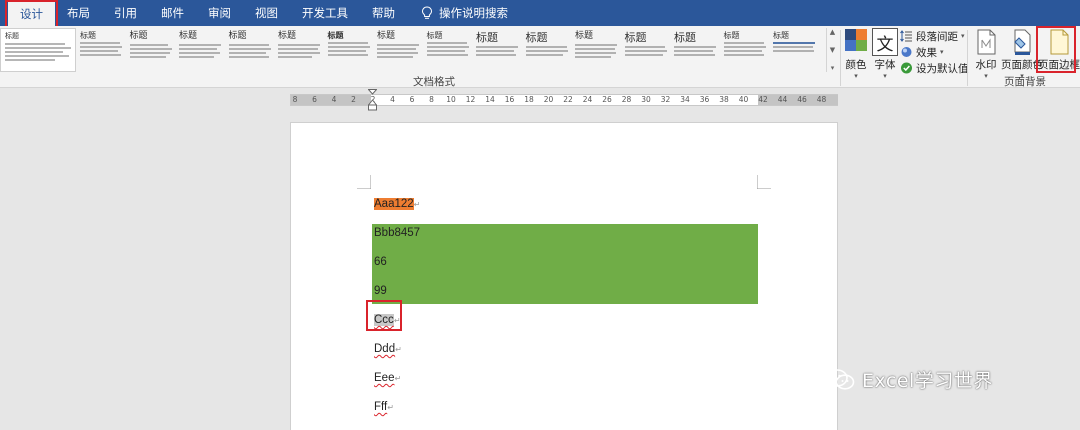  I want to click on ruler-number: 22, so click(568, 99).